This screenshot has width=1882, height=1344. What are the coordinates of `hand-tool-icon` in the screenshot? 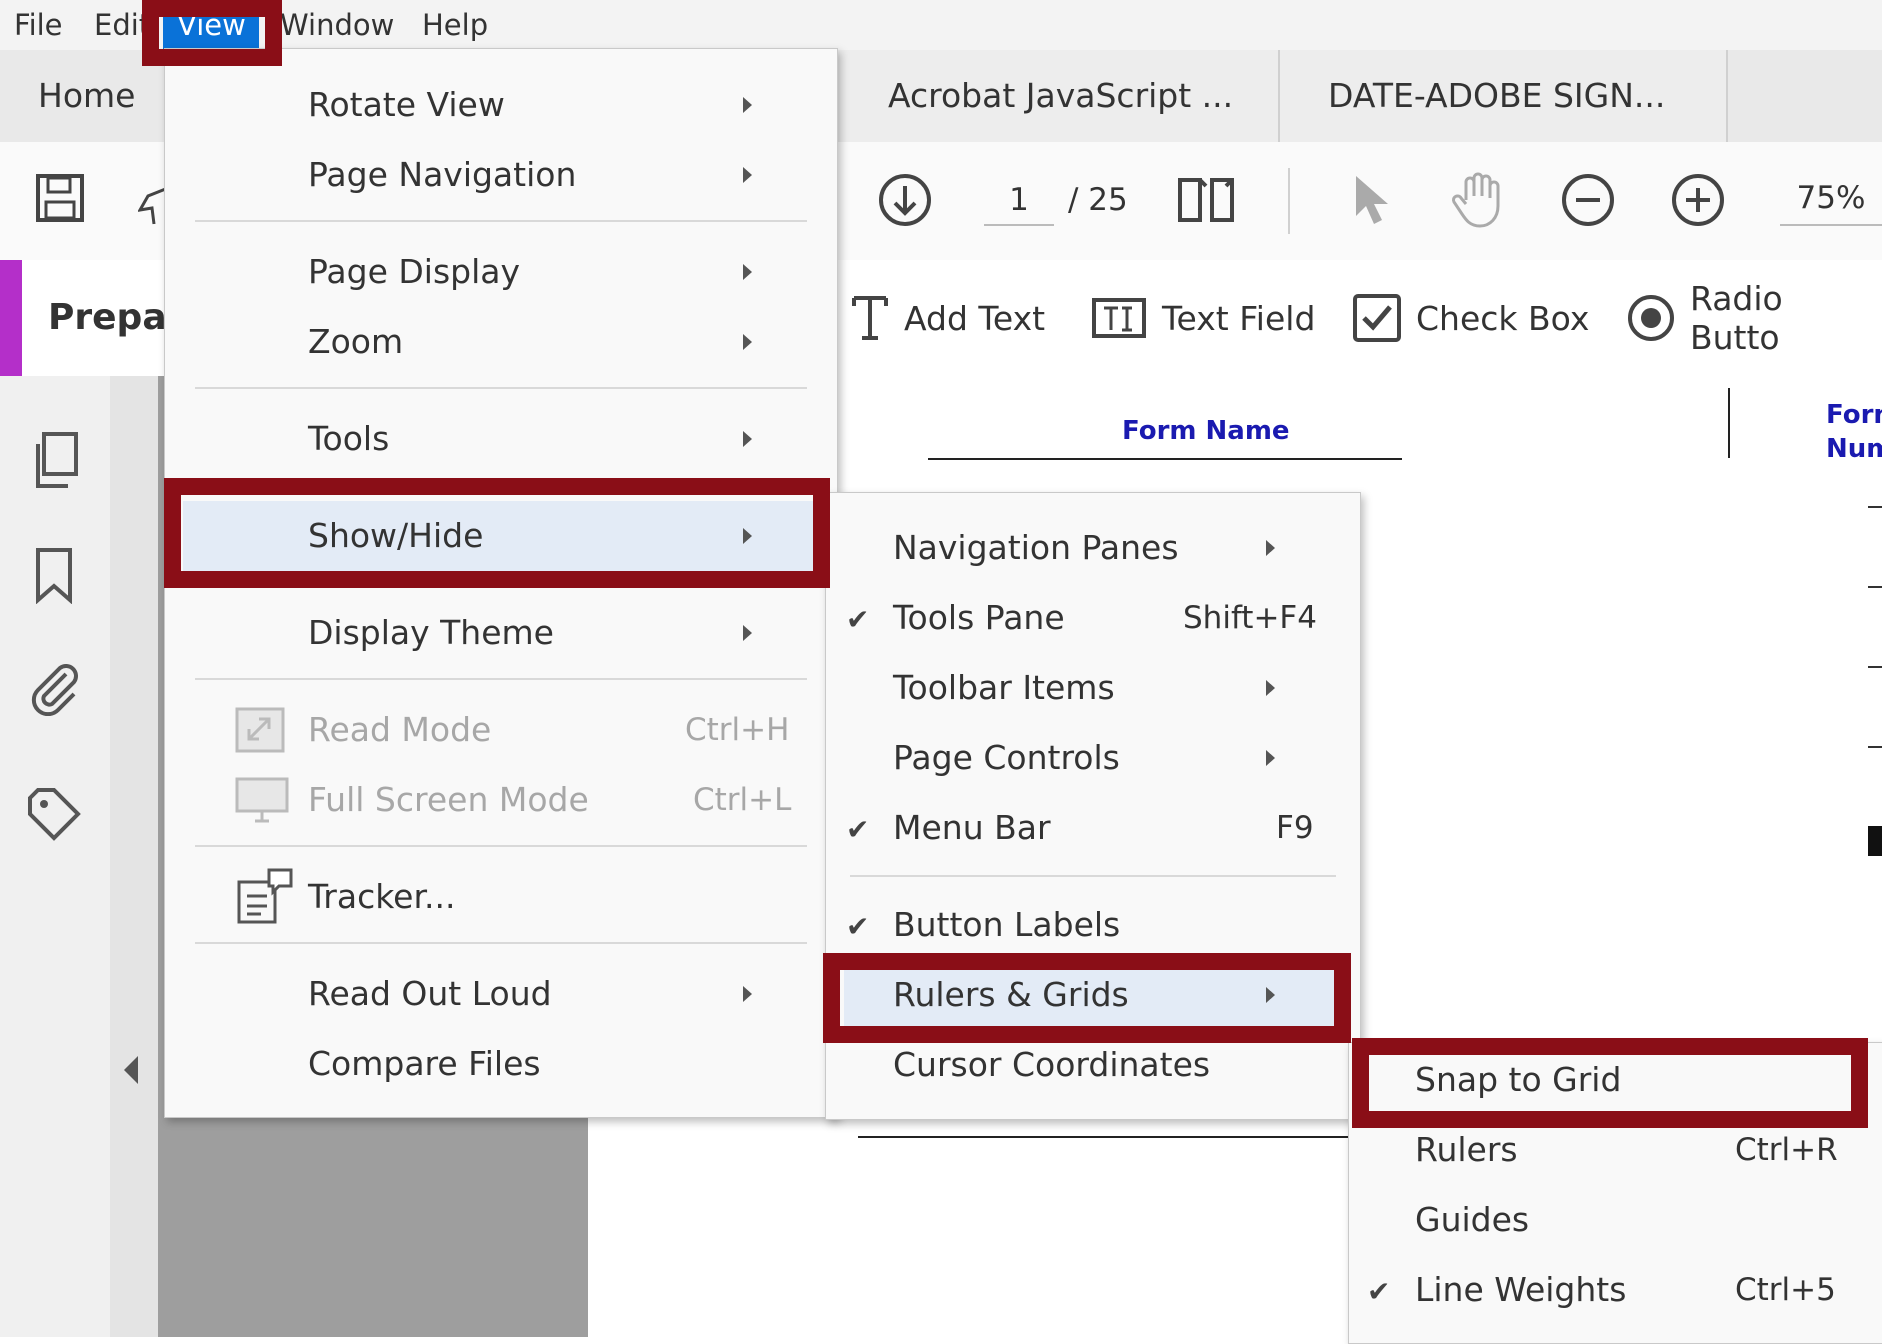 It's located at (1480, 200).